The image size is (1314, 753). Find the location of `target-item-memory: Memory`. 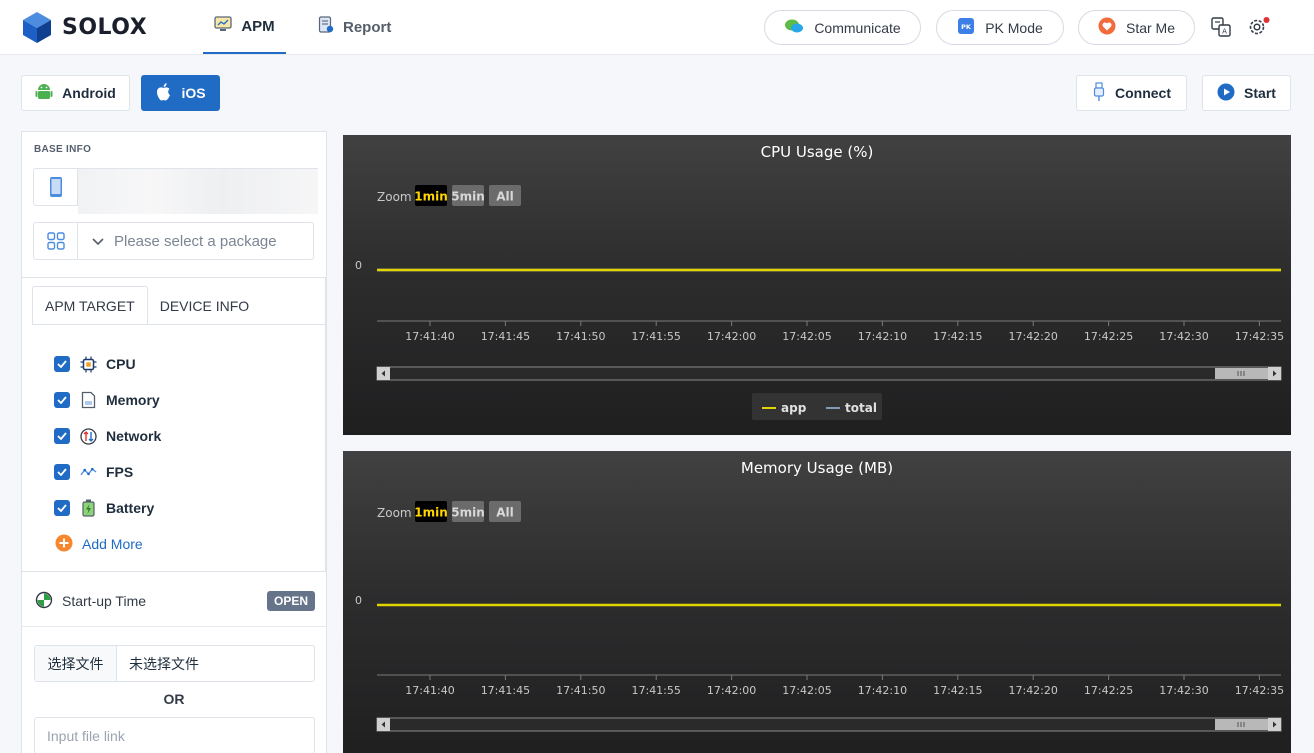

target-item-memory: Memory is located at coordinates (107, 400).